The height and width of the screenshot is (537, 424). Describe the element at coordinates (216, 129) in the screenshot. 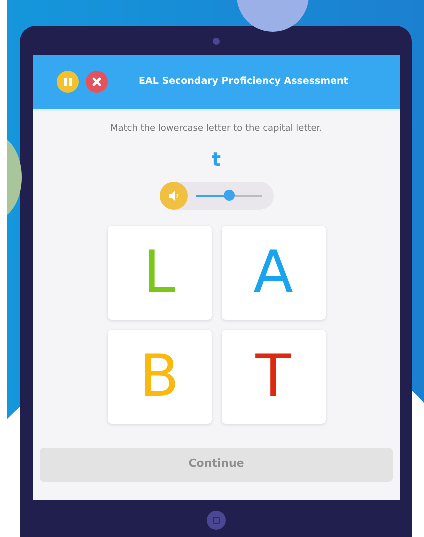

I see `instruction-text: Match the lowercase letter to the capital letter.` at that location.